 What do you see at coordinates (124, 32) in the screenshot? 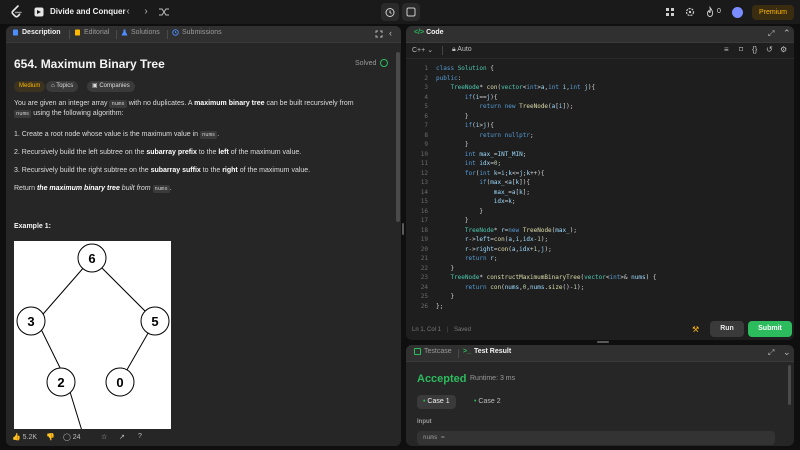
I see `flask-icon` at bounding box center [124, 32].